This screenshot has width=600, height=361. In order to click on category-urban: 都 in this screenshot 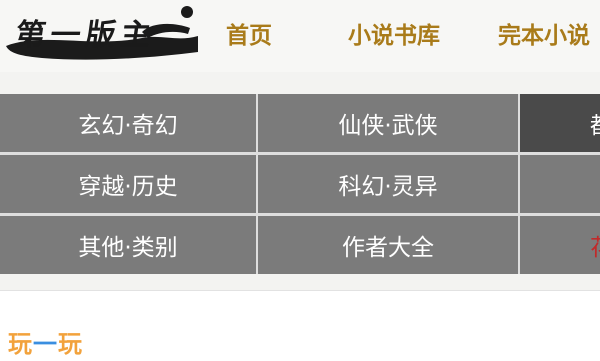, I will do `click(560, 123)`.